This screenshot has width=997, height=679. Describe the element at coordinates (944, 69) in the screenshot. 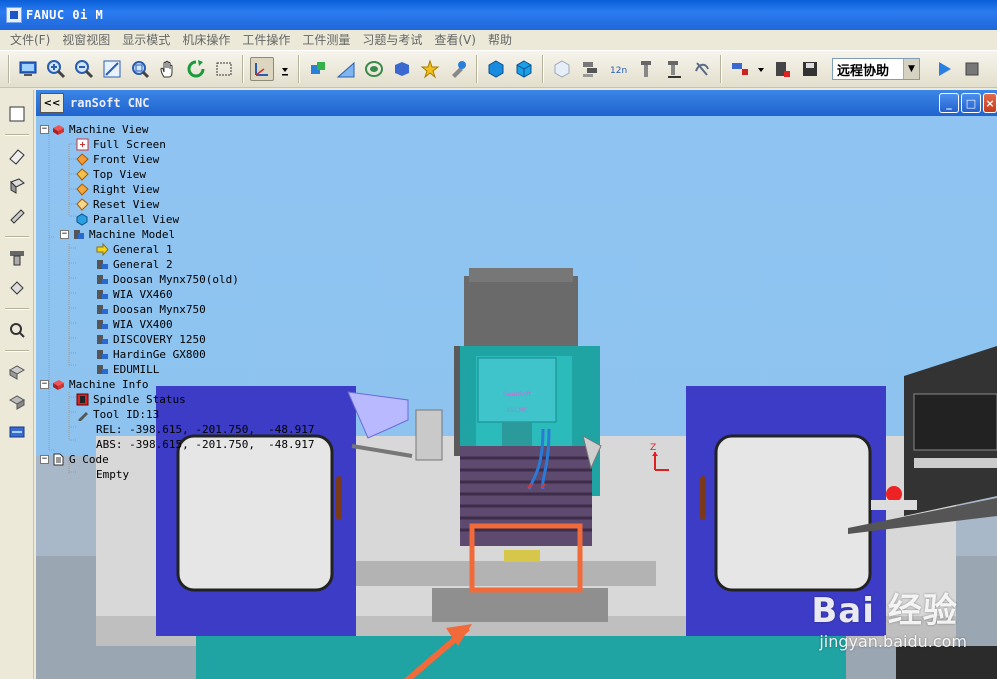

I see `play-icon` at that location.